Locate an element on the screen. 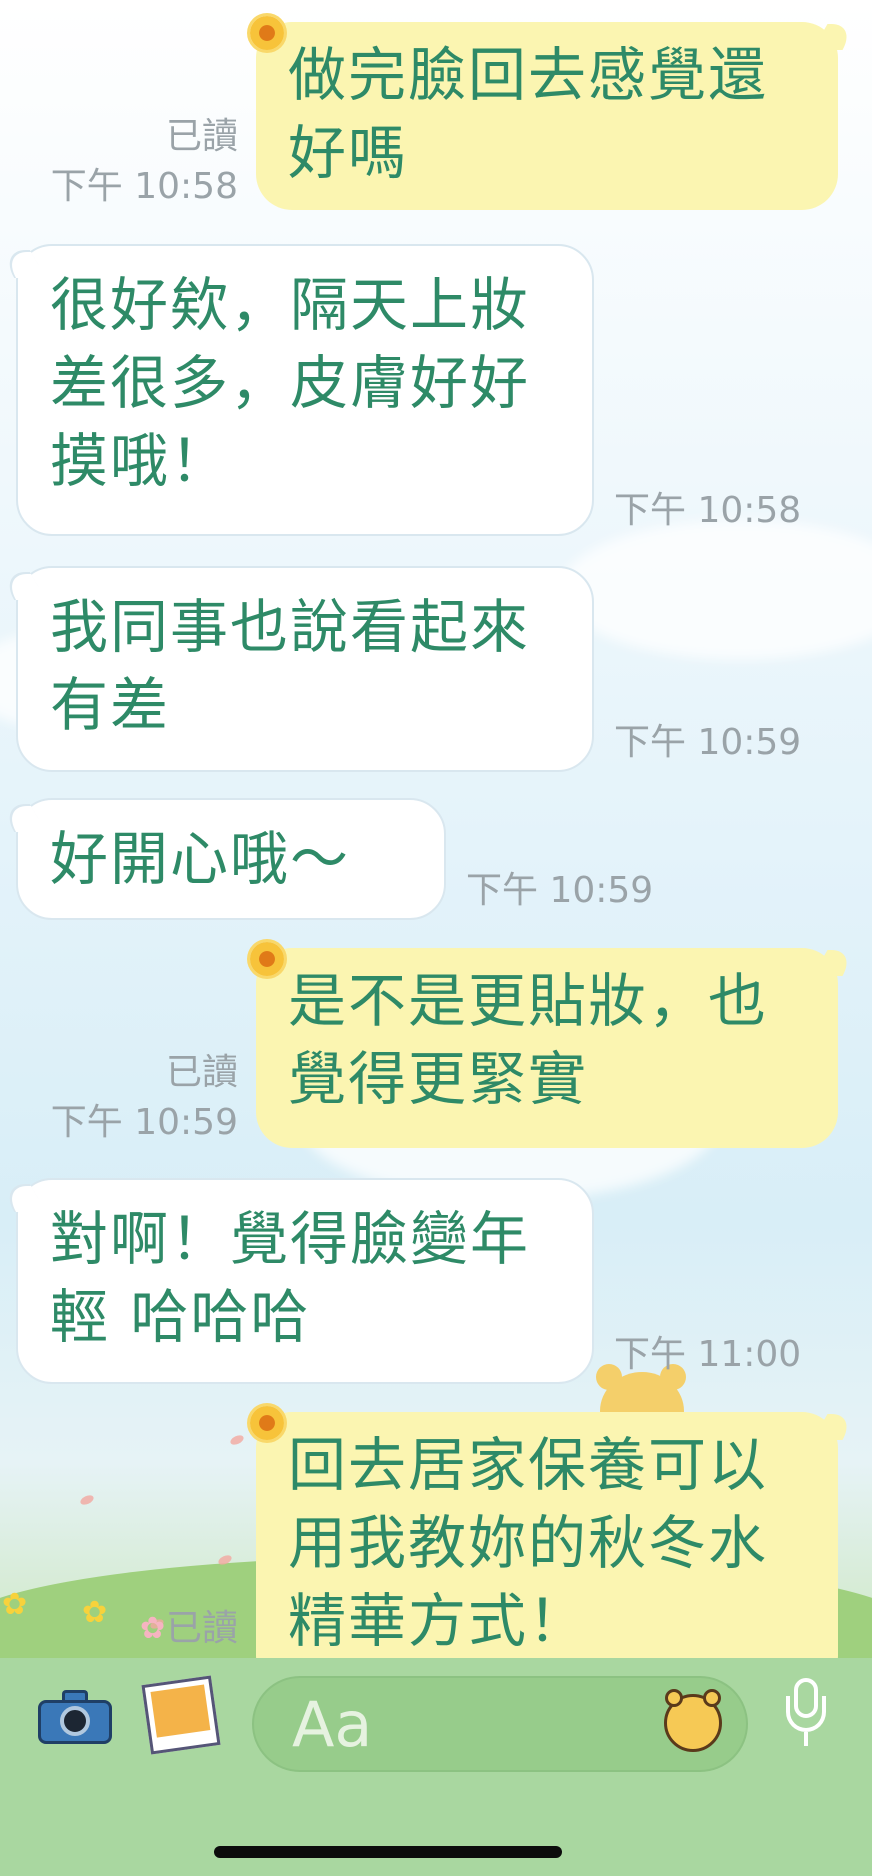 This screenshot has width=872, height=1876. outgoing-message-bubble: 是不是更貼妝，也覺得更緊實 is located at coordinates (544, 1045).